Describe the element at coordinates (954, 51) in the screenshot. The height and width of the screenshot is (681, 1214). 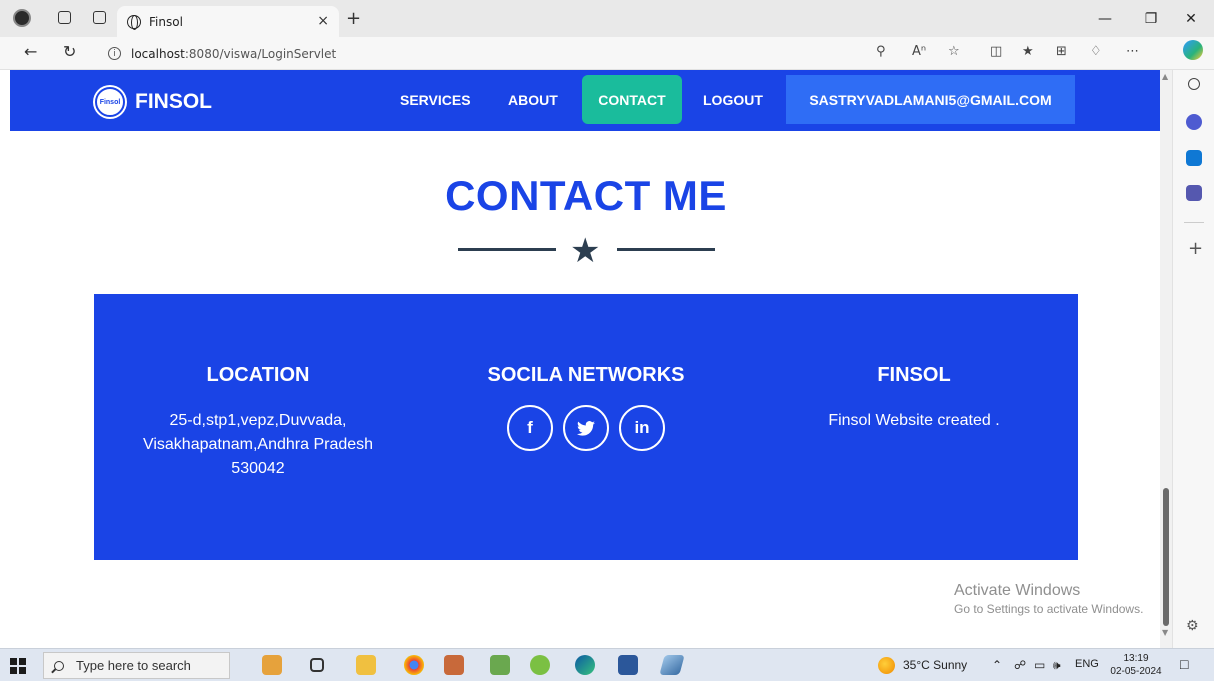
I see `favorite-star-icon: ☆` at that location.